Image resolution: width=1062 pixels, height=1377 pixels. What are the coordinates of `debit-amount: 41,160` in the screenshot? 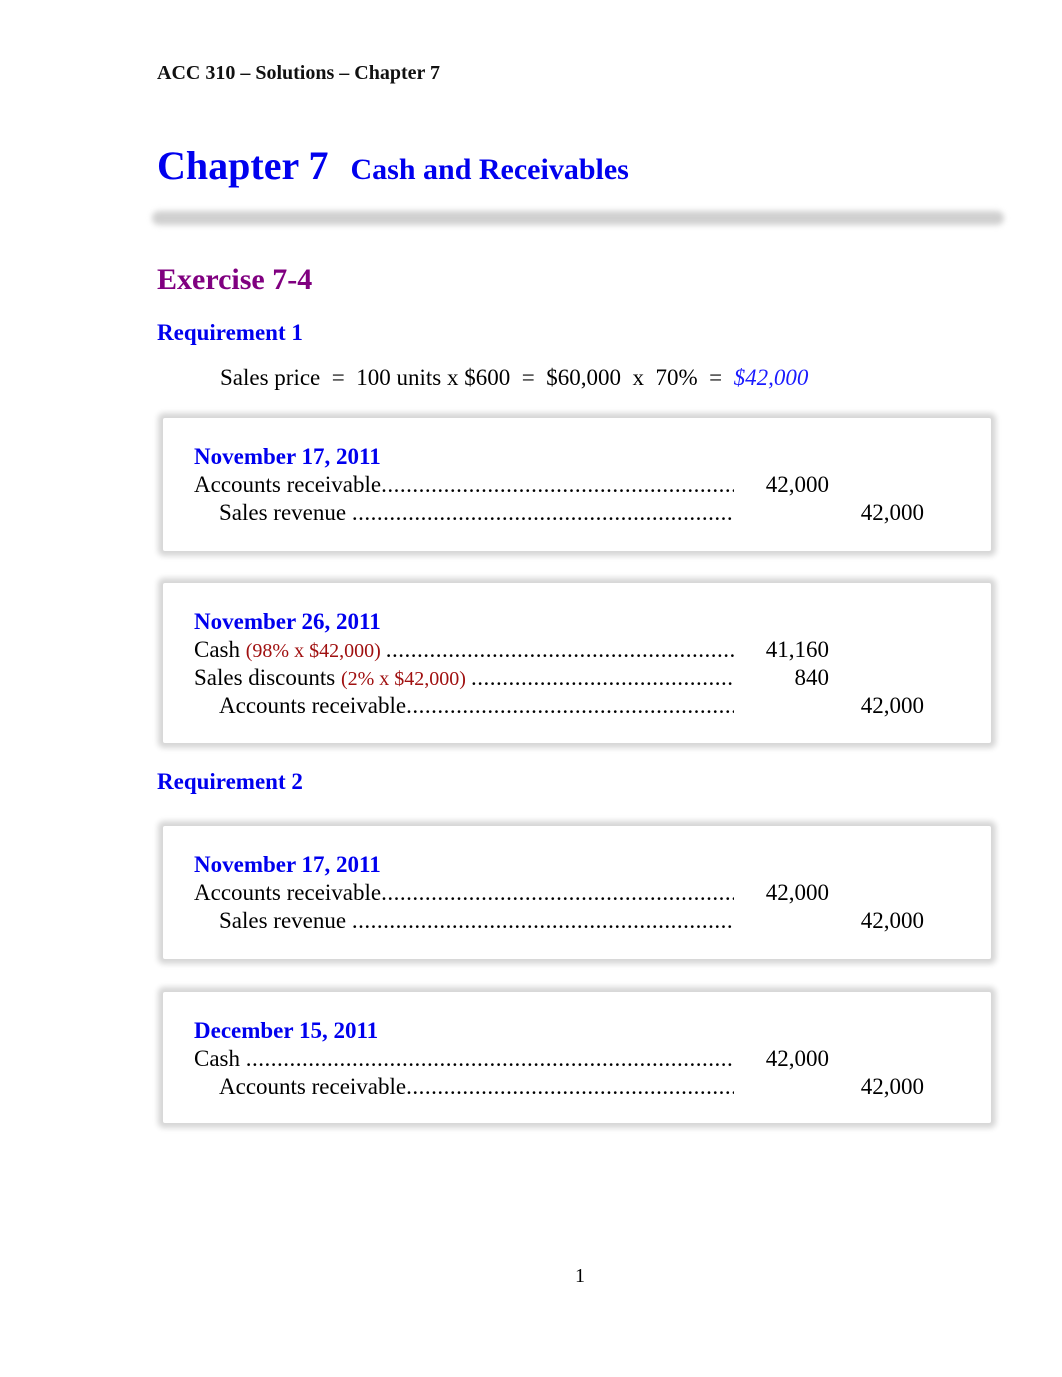 It's located at (797, 649).